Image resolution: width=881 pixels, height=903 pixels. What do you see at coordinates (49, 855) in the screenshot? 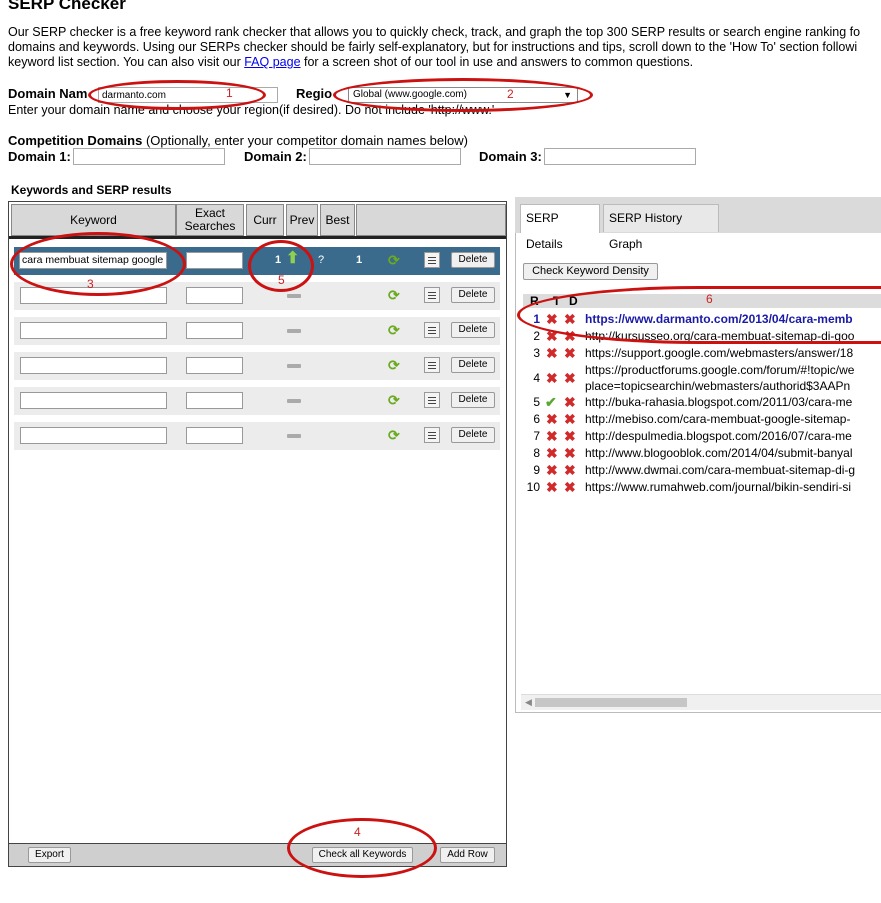
I see `export-button: Export` at bounding box center [49, 855].